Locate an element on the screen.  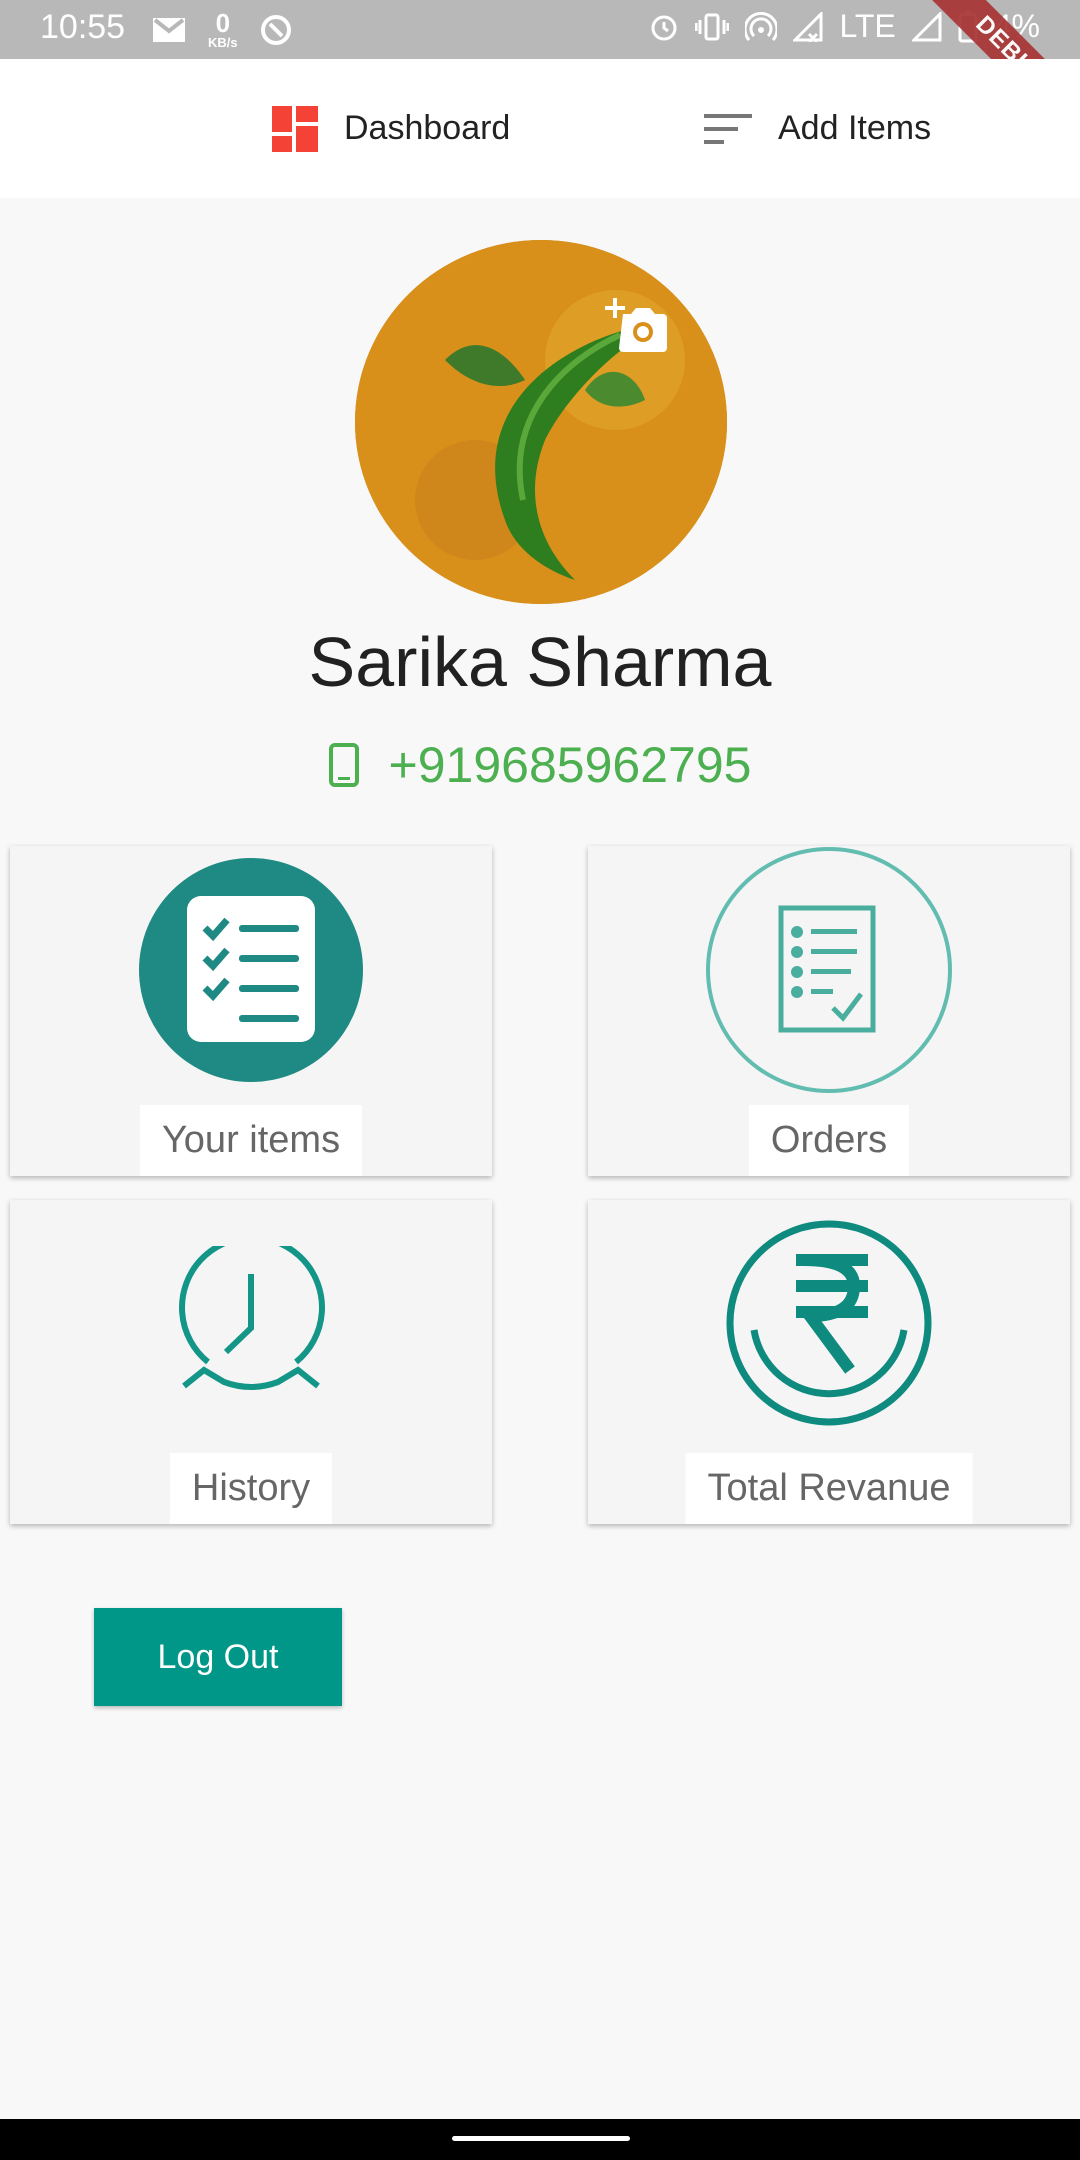
phone-icon is located at coordinates (343, 765).